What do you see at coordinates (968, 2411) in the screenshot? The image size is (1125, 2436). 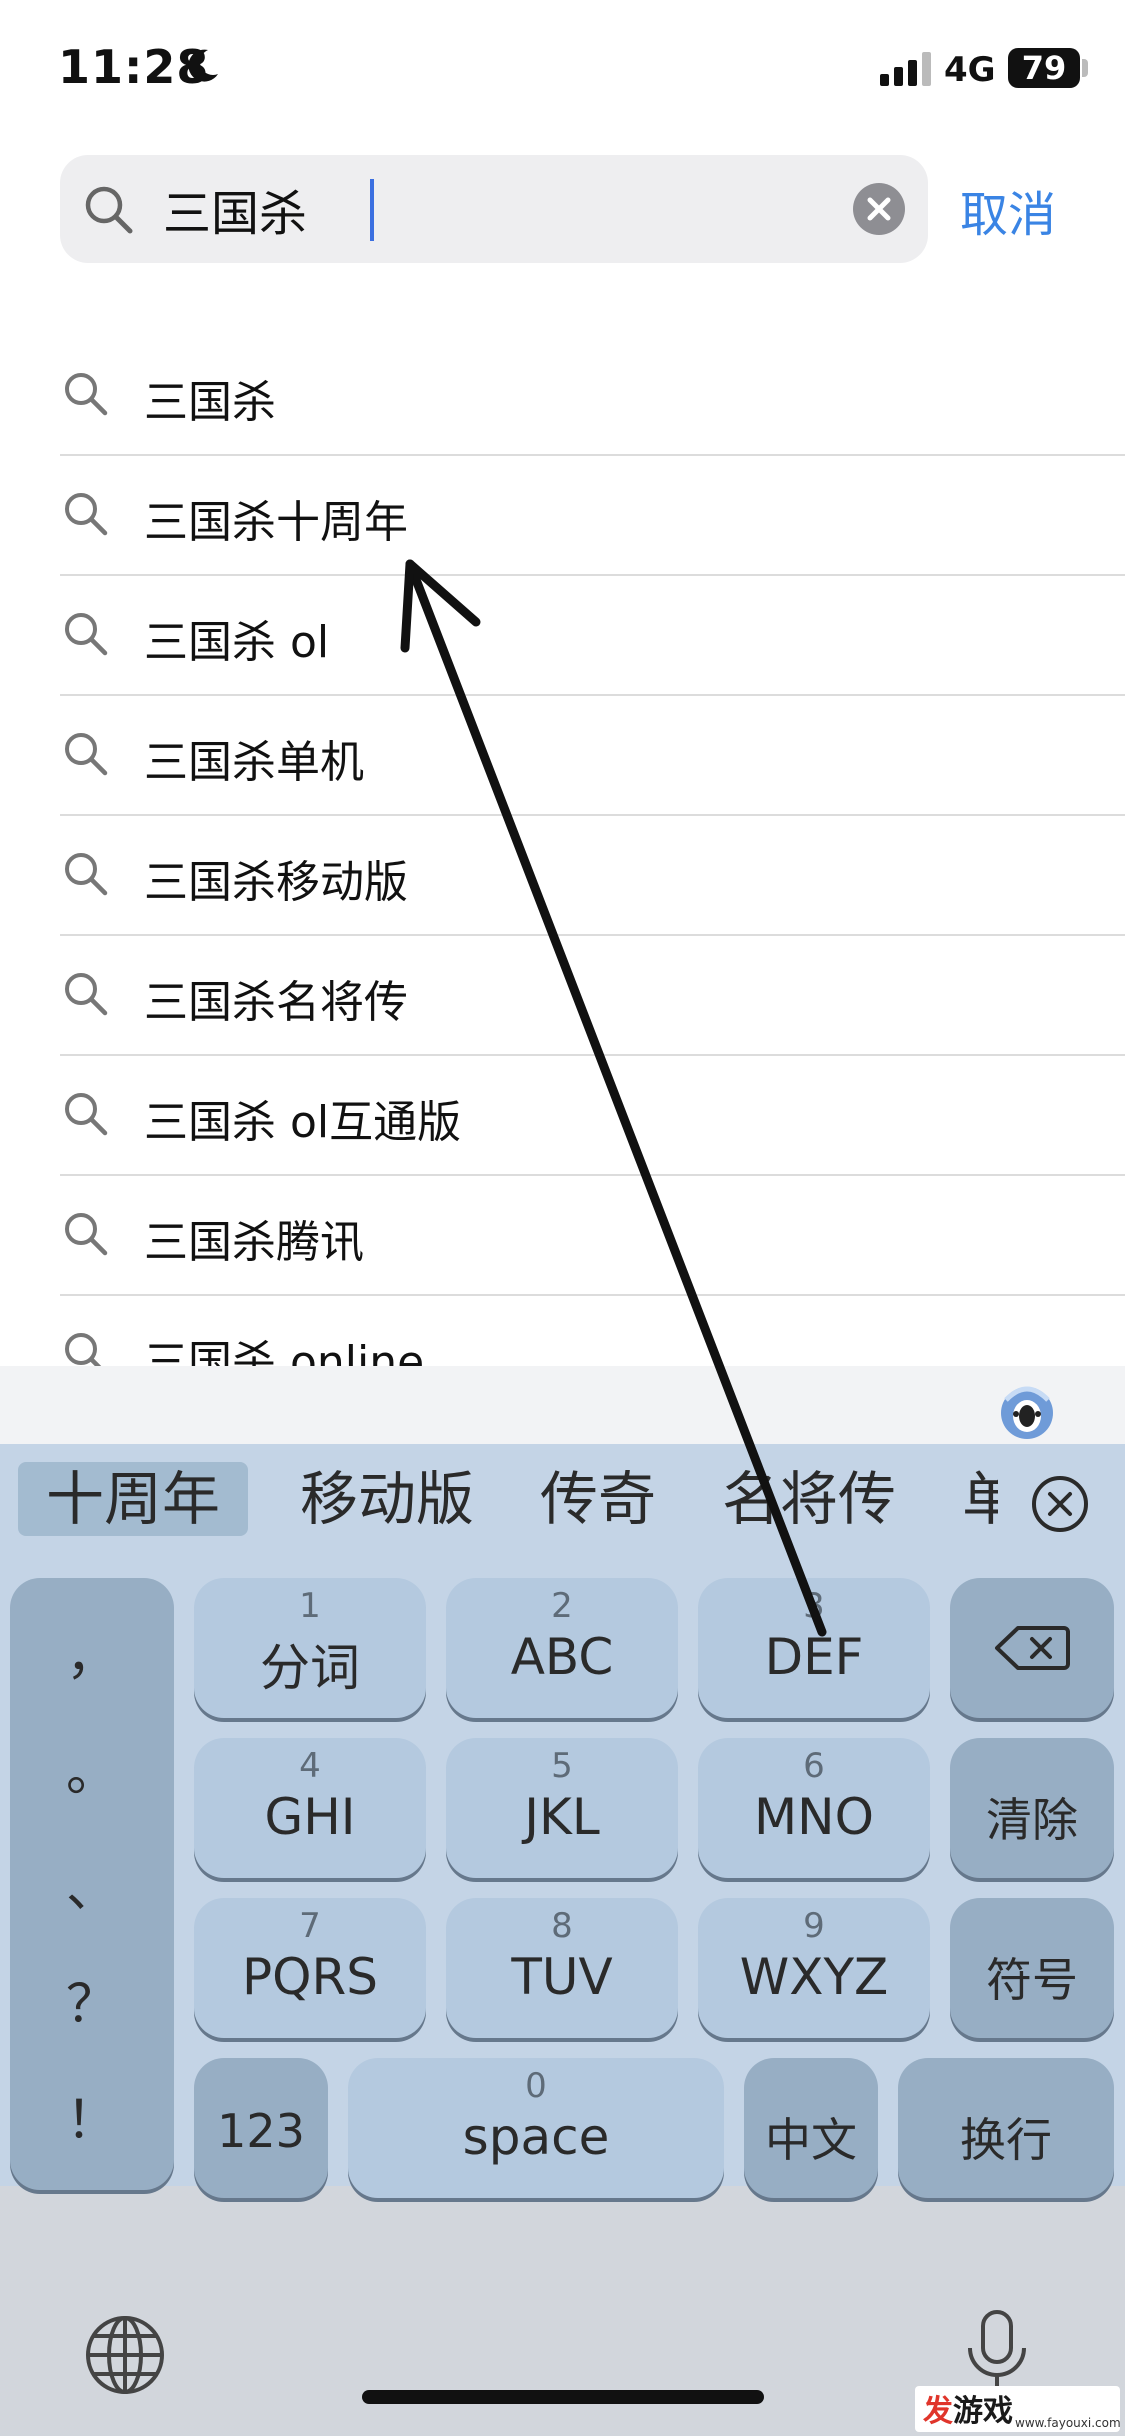 I see `watermark-brand: 发游戏` at bounding box center [968, 2411].